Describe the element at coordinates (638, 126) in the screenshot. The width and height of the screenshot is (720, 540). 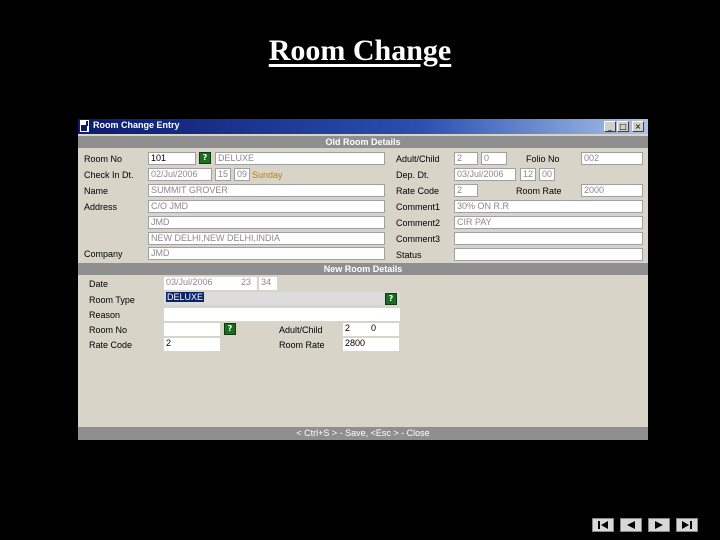
I see `close-button: ×` at that location.